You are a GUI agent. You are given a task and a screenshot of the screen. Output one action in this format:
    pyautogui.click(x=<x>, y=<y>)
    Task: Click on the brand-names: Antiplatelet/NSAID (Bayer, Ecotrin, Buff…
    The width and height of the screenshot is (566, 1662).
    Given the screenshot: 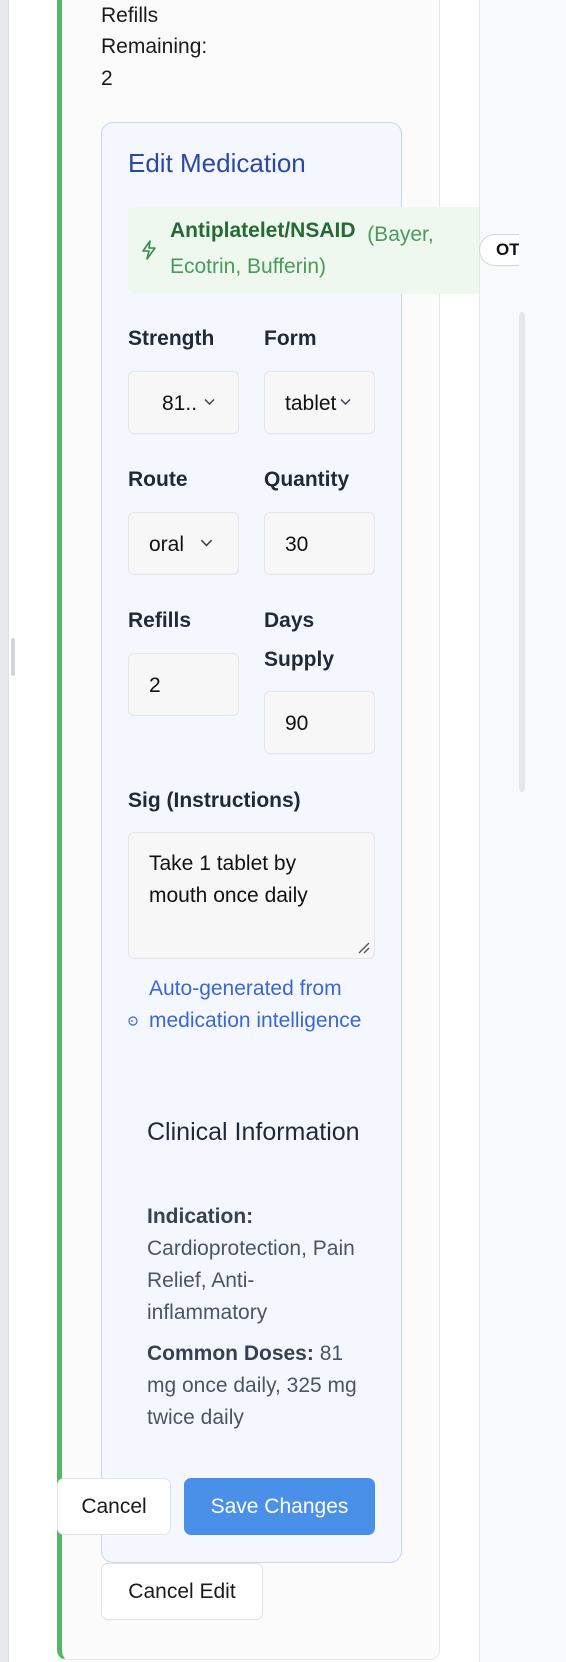 What is the action you would take?
    pyautogui.click(x=320, y=251)
    